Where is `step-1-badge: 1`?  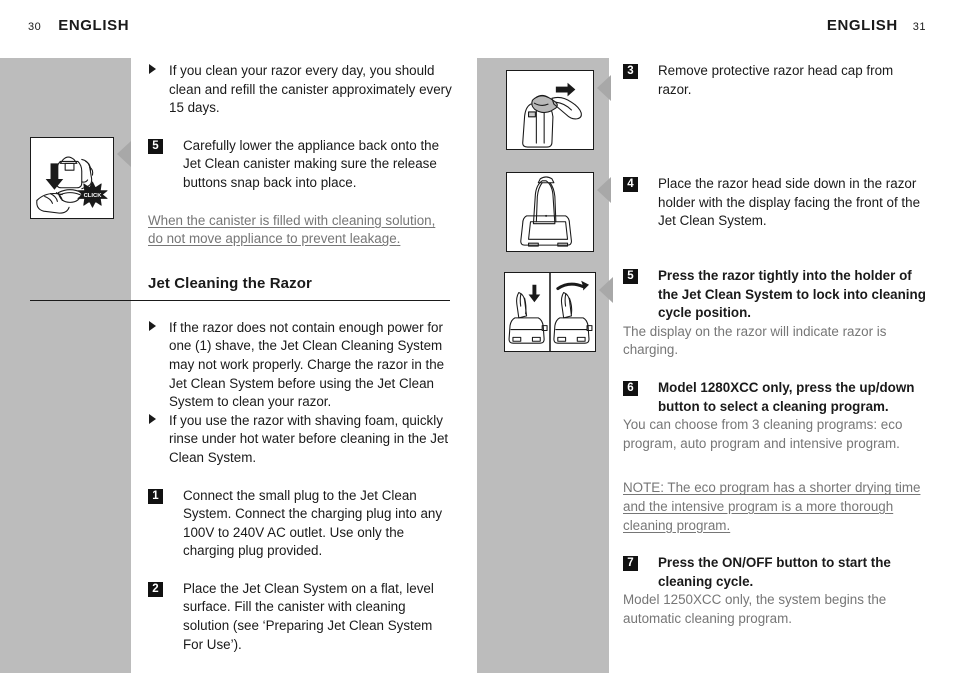
step-1-badge: 1 is located at coordinates (155, 496).